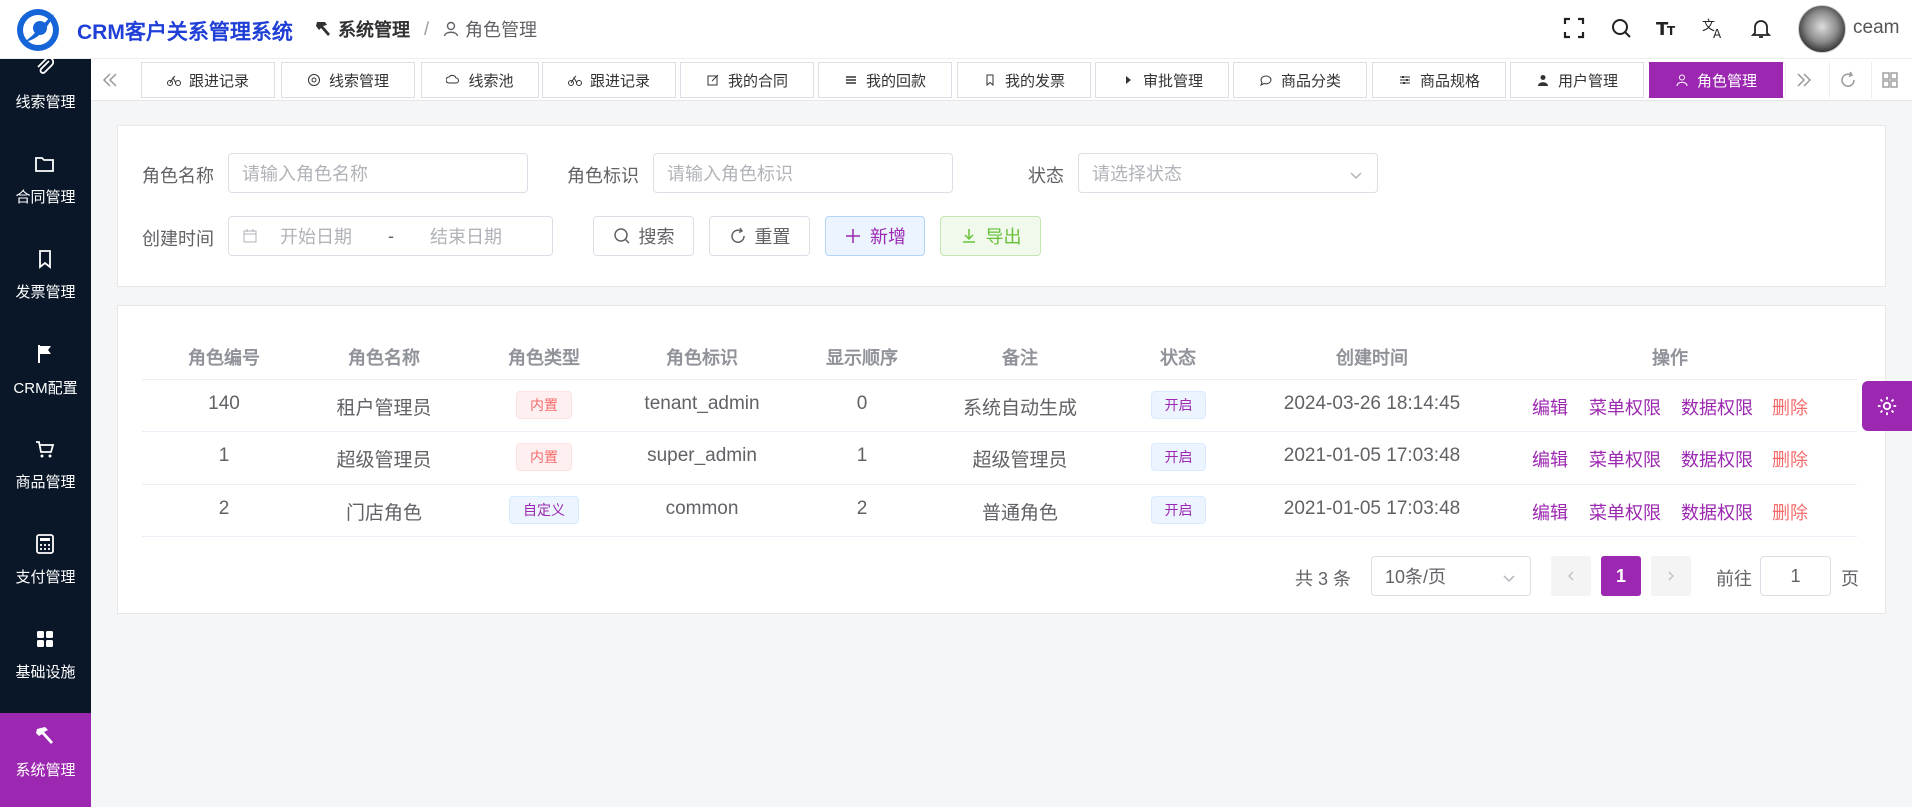 The width and height of the screenshot is (1912, 807). What do you see at coordinates (45, 760) in the screenshot?
I see `sidebar-item-system: 系统管理` at bounding box center [45, 760].